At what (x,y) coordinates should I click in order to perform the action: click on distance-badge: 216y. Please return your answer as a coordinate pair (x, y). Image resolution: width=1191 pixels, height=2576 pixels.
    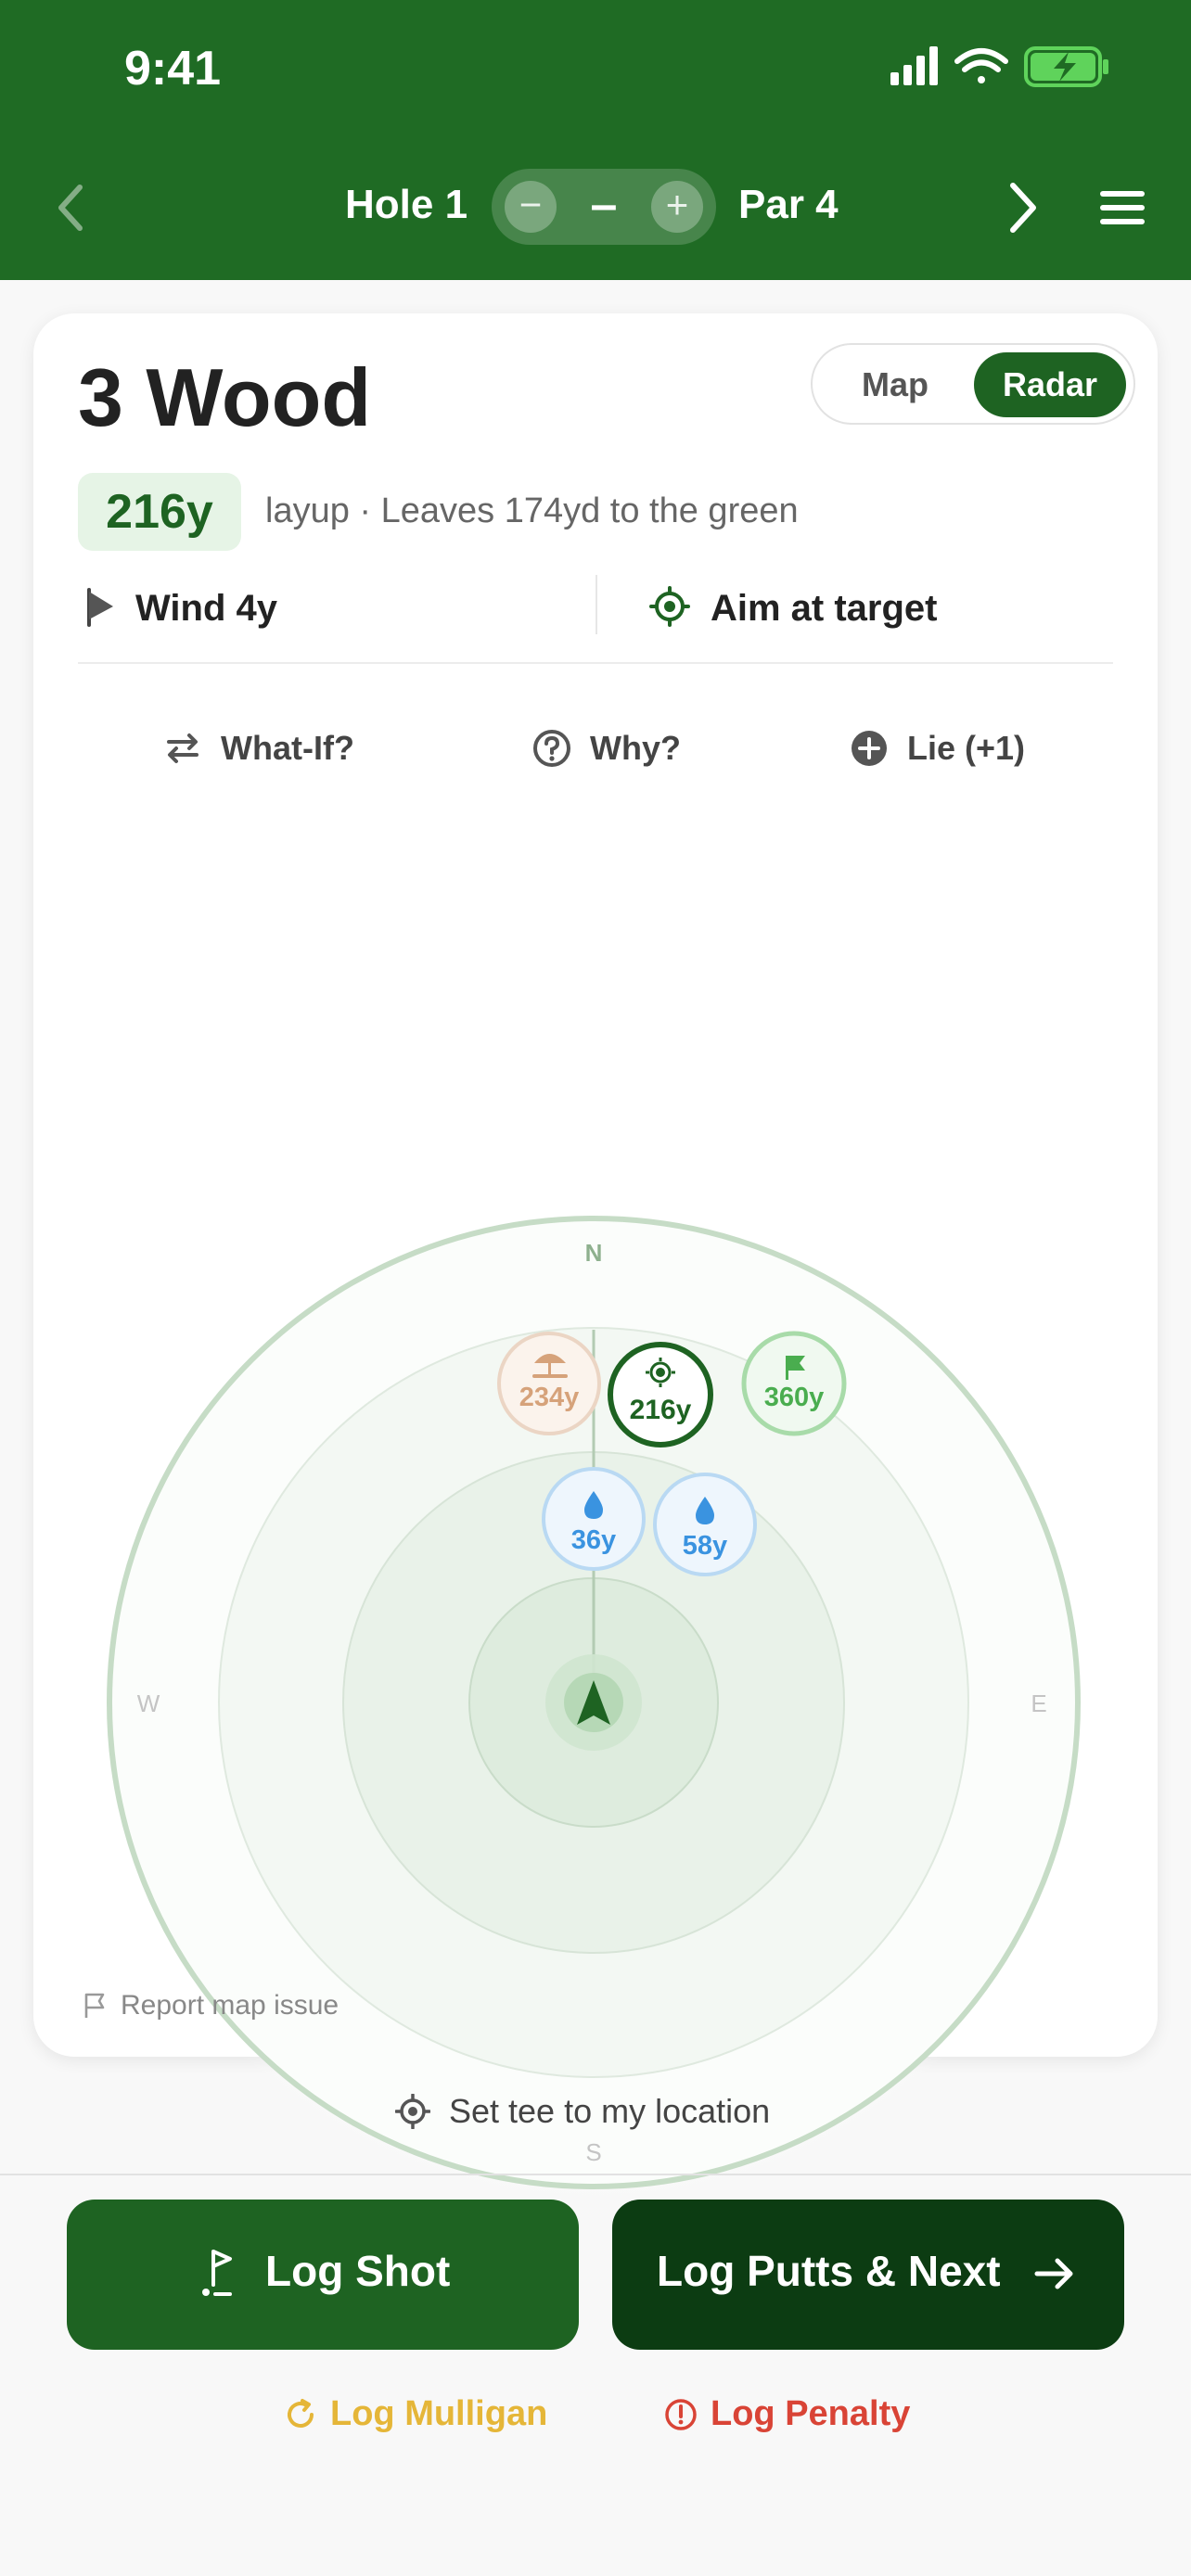
    Looking at the image, I should click on (159, 512).